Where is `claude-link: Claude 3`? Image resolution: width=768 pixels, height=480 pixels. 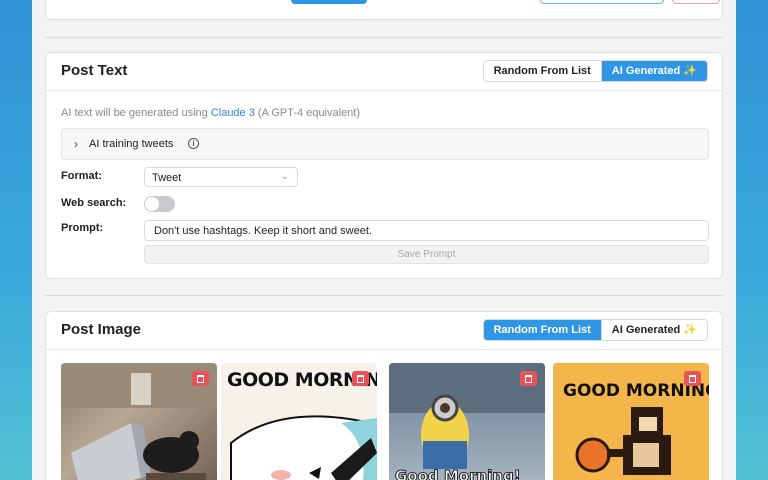
claude-link: Claude 3 is located at coordinates (233, 113).